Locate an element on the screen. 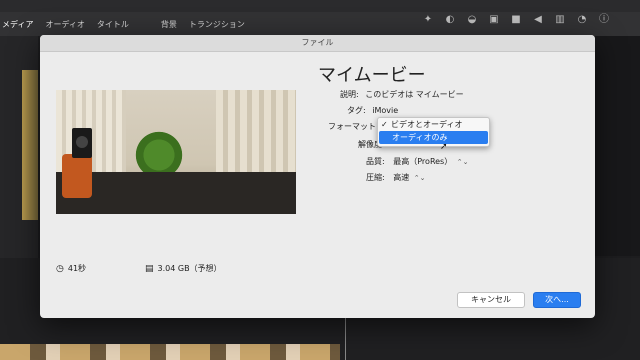 The width and height of the screenshot is (640, 360). stabilization-icon: ■ is located at coordinates (516, 20).